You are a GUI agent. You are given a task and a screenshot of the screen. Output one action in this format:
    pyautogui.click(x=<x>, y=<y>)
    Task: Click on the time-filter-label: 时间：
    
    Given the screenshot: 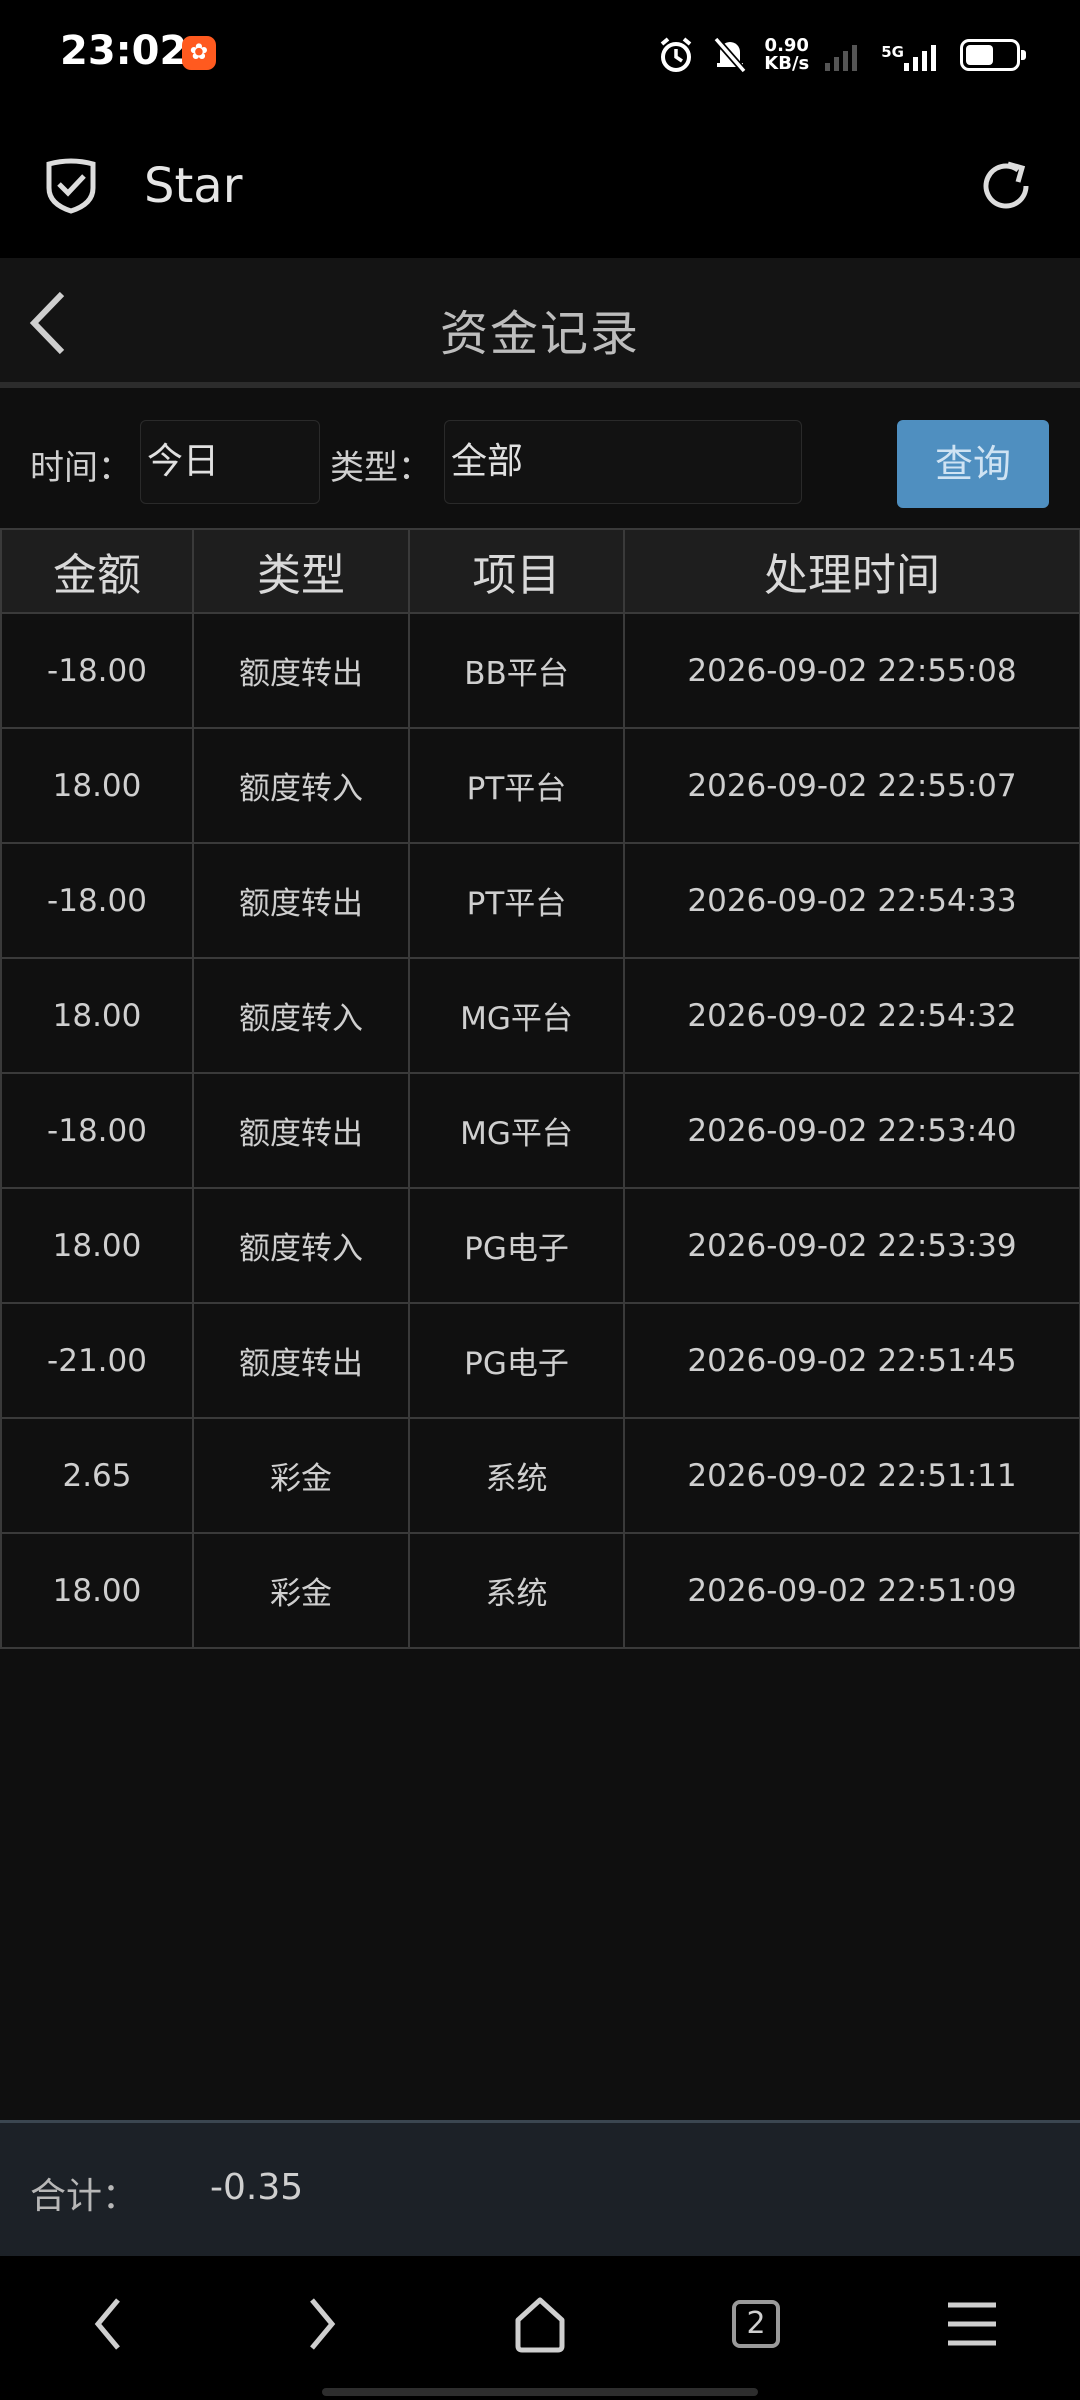 What is the action you would take?
    pyautogui.click(x=81, y=468)
    